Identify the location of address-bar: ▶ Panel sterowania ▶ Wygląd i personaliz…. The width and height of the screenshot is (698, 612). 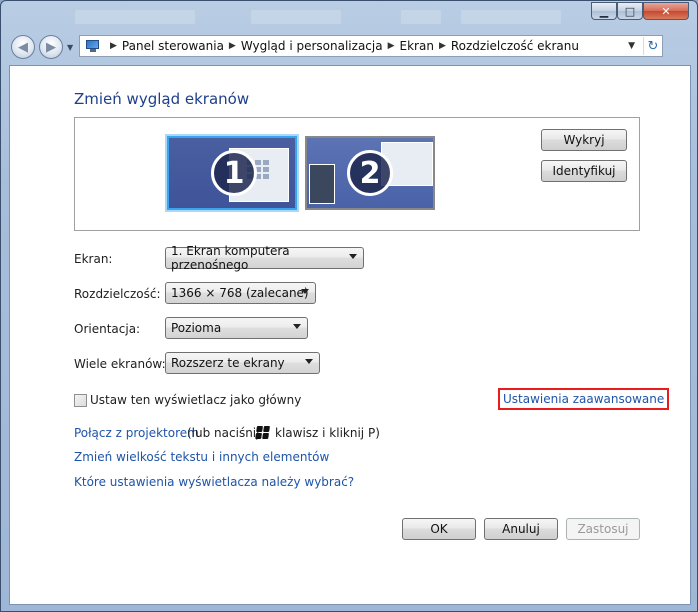
(371, 46).